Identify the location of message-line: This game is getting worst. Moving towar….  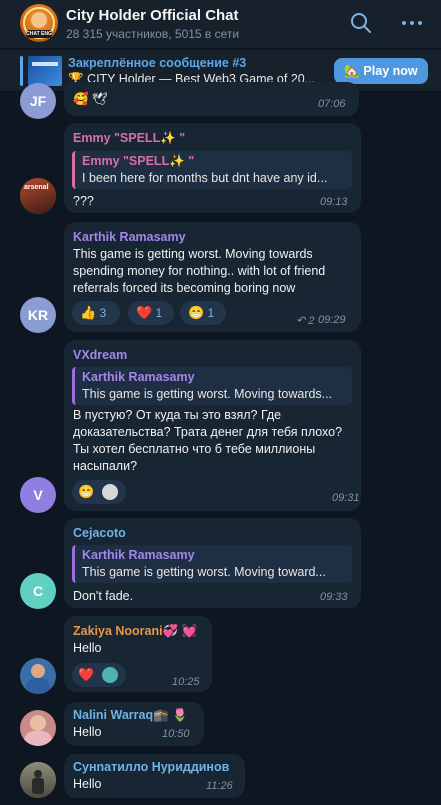
(193, 254).